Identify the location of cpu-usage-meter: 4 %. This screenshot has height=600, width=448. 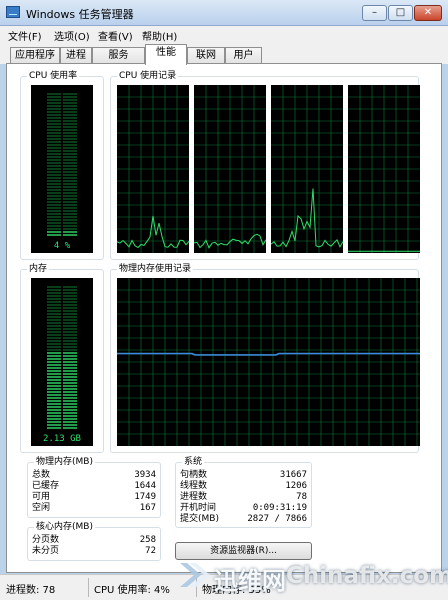
(62, 169).